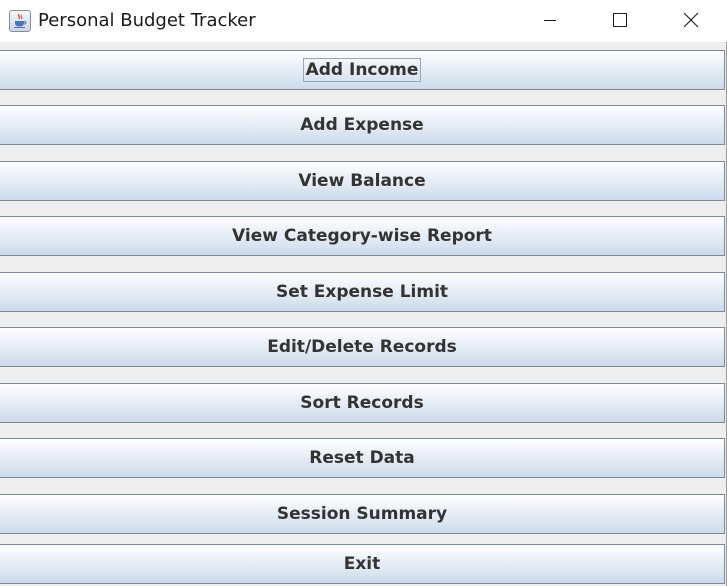 This screenshot has height=586, width=727. I want to click on close-icon, so click(691, 20).